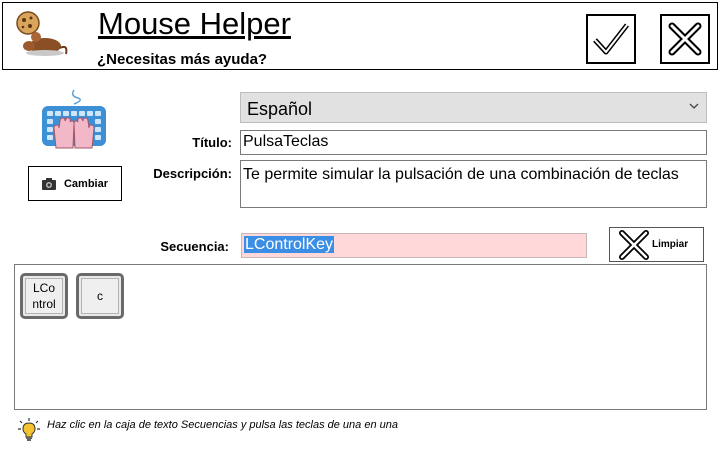 The height and width of the screenshot is (456, 722). I want to click on key-label-line1: LCo, so click(43, 288).